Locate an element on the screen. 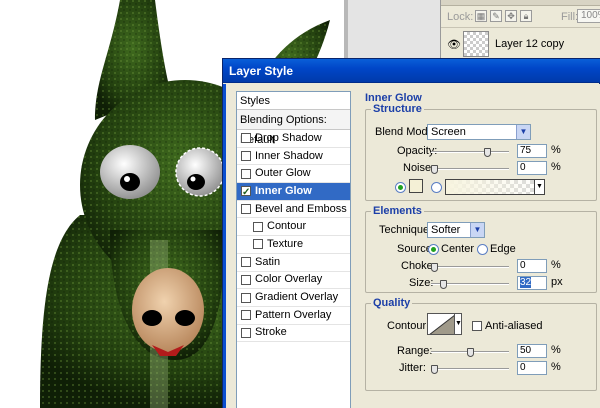  style-item: Color Overlay is located at coordinates (293, 281).